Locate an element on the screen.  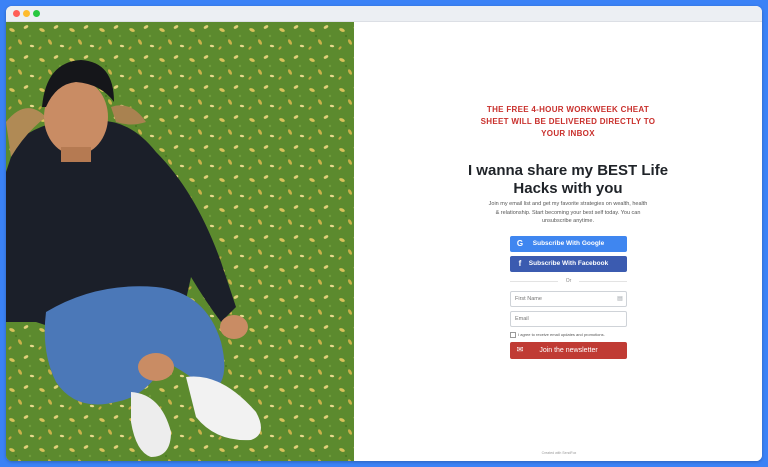
join-newsletter-button: ✉ Join the newsletter is located at coordinates (568, 350).